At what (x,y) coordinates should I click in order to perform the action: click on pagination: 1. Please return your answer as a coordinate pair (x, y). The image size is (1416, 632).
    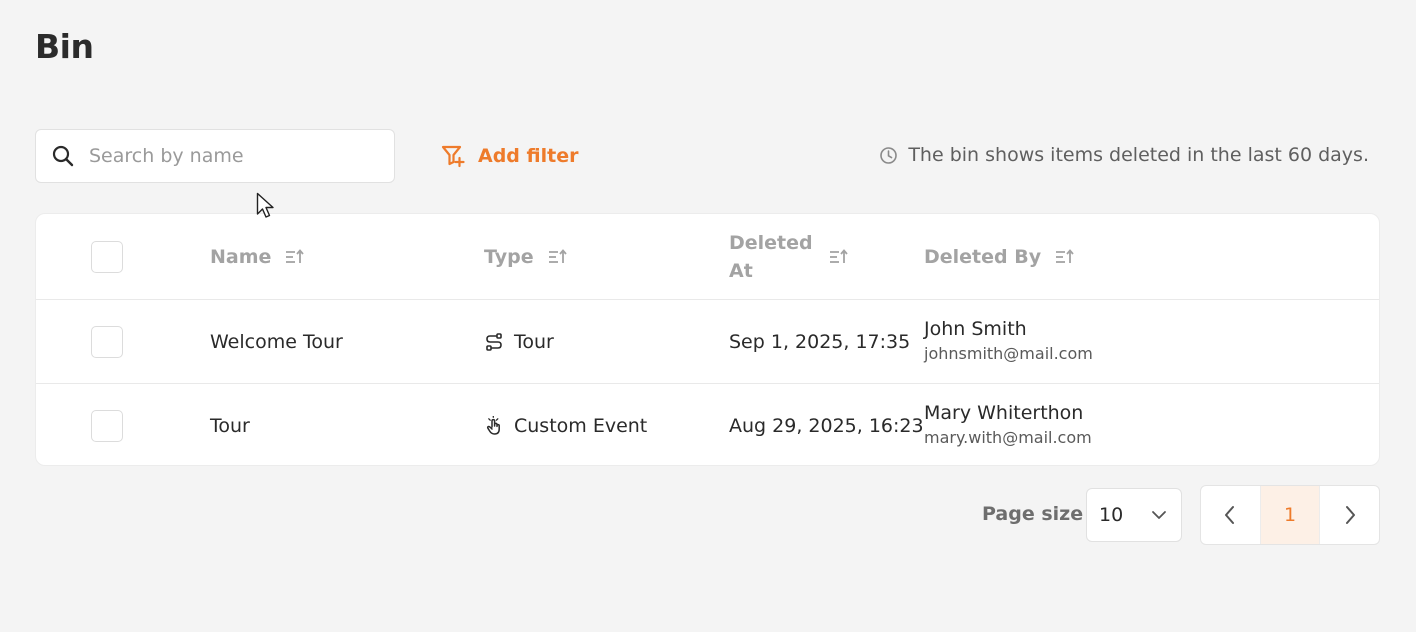
    Looking at the image, I should click on (1290, 515).